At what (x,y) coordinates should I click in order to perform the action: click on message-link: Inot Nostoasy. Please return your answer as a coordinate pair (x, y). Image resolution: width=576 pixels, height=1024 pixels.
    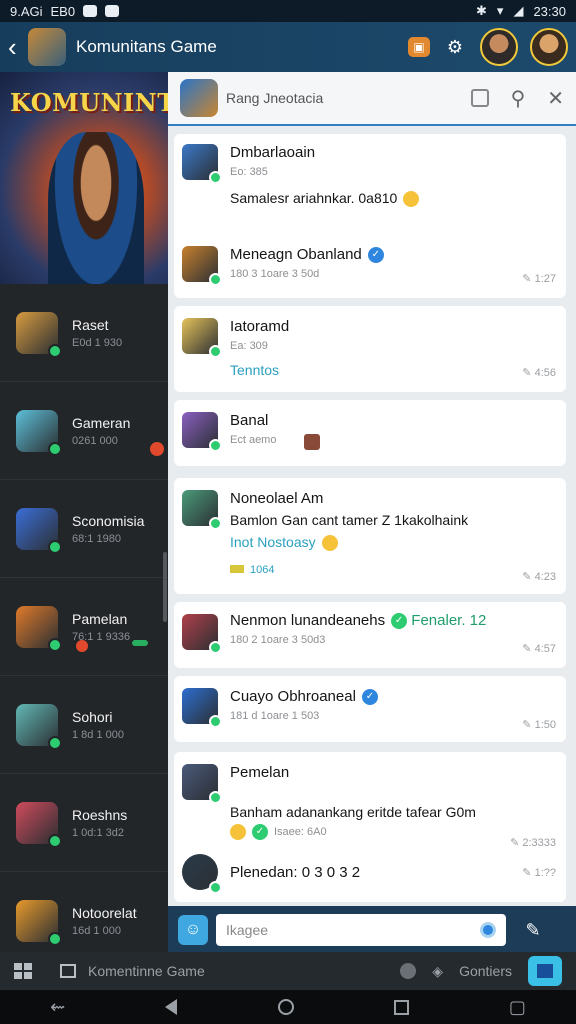
    Looking at the image, I should click on (284, 543).